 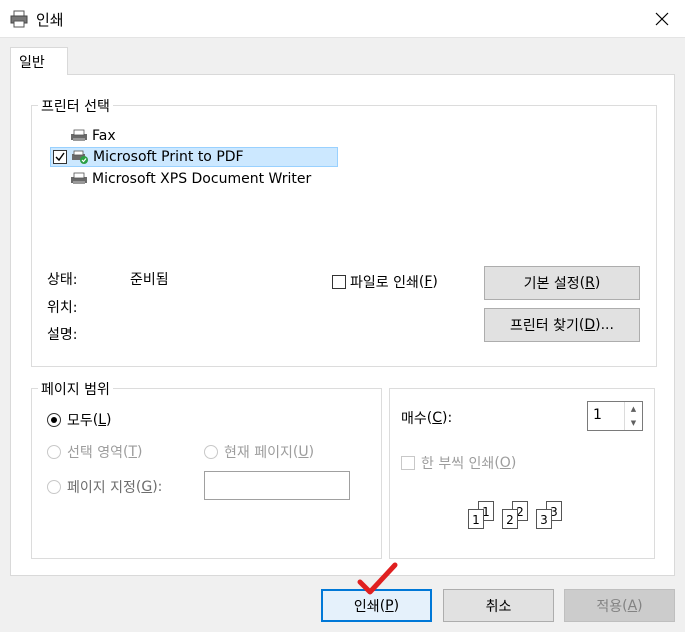 I want to click on preferences-key: R, so click(x=590, y=283).